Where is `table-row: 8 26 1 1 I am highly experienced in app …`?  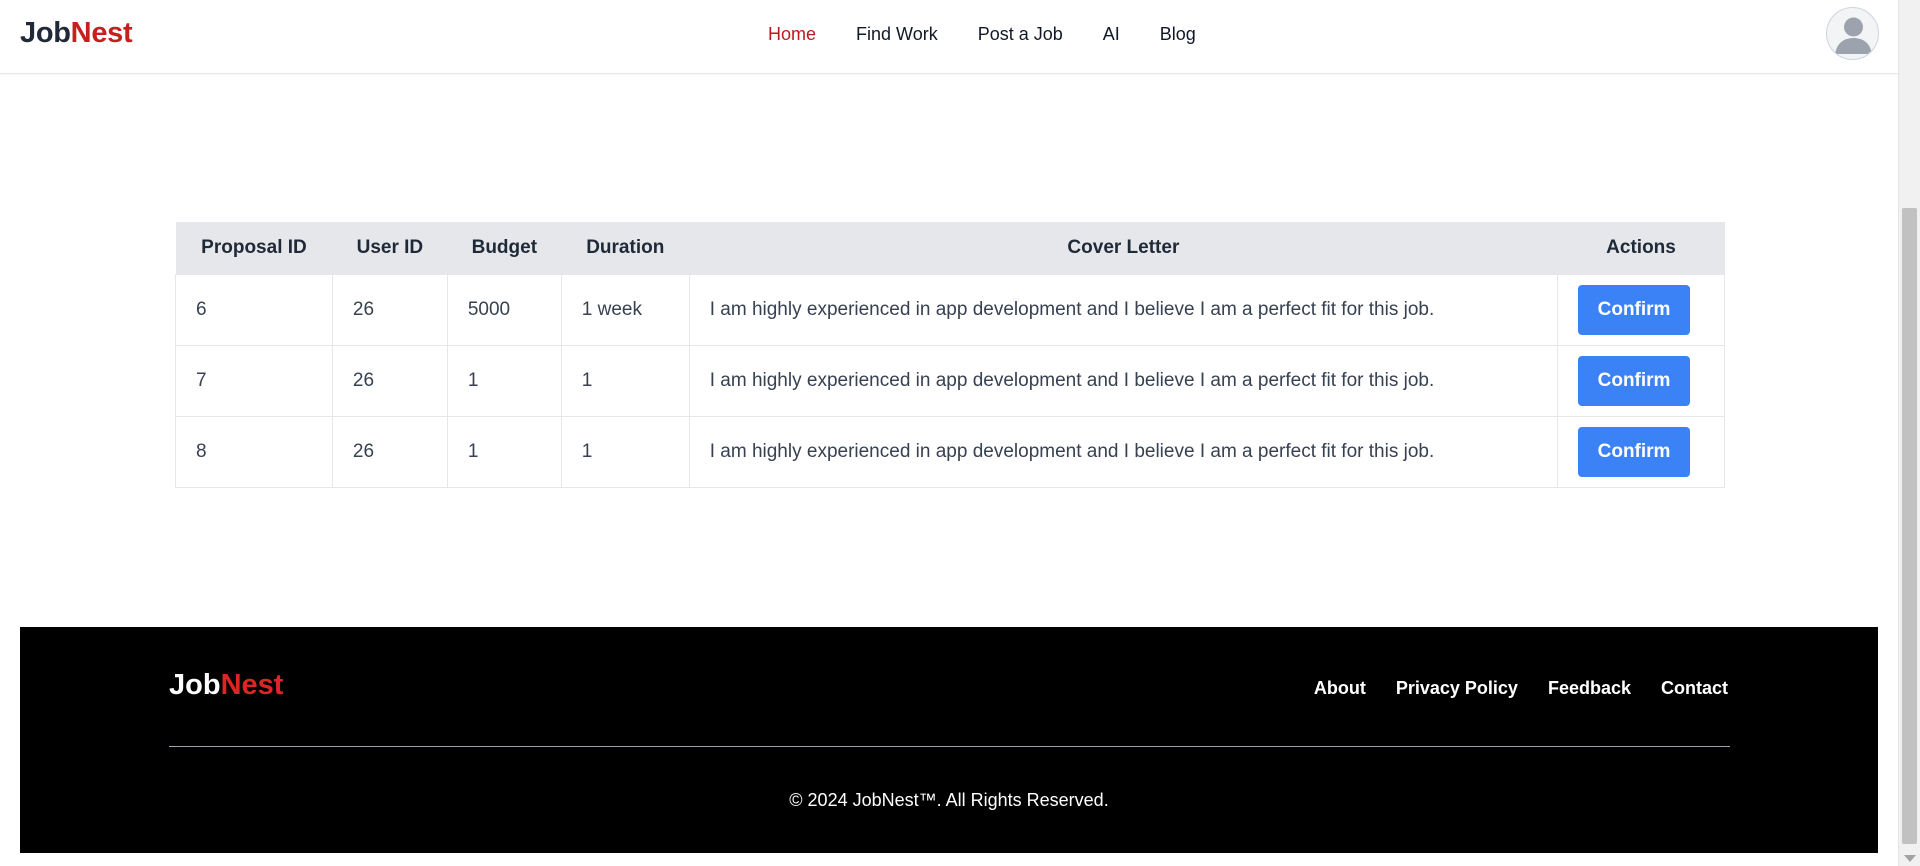 table-row: 8 26 1 1 I am highly experienced in app … is located at coordinates (950, 451).